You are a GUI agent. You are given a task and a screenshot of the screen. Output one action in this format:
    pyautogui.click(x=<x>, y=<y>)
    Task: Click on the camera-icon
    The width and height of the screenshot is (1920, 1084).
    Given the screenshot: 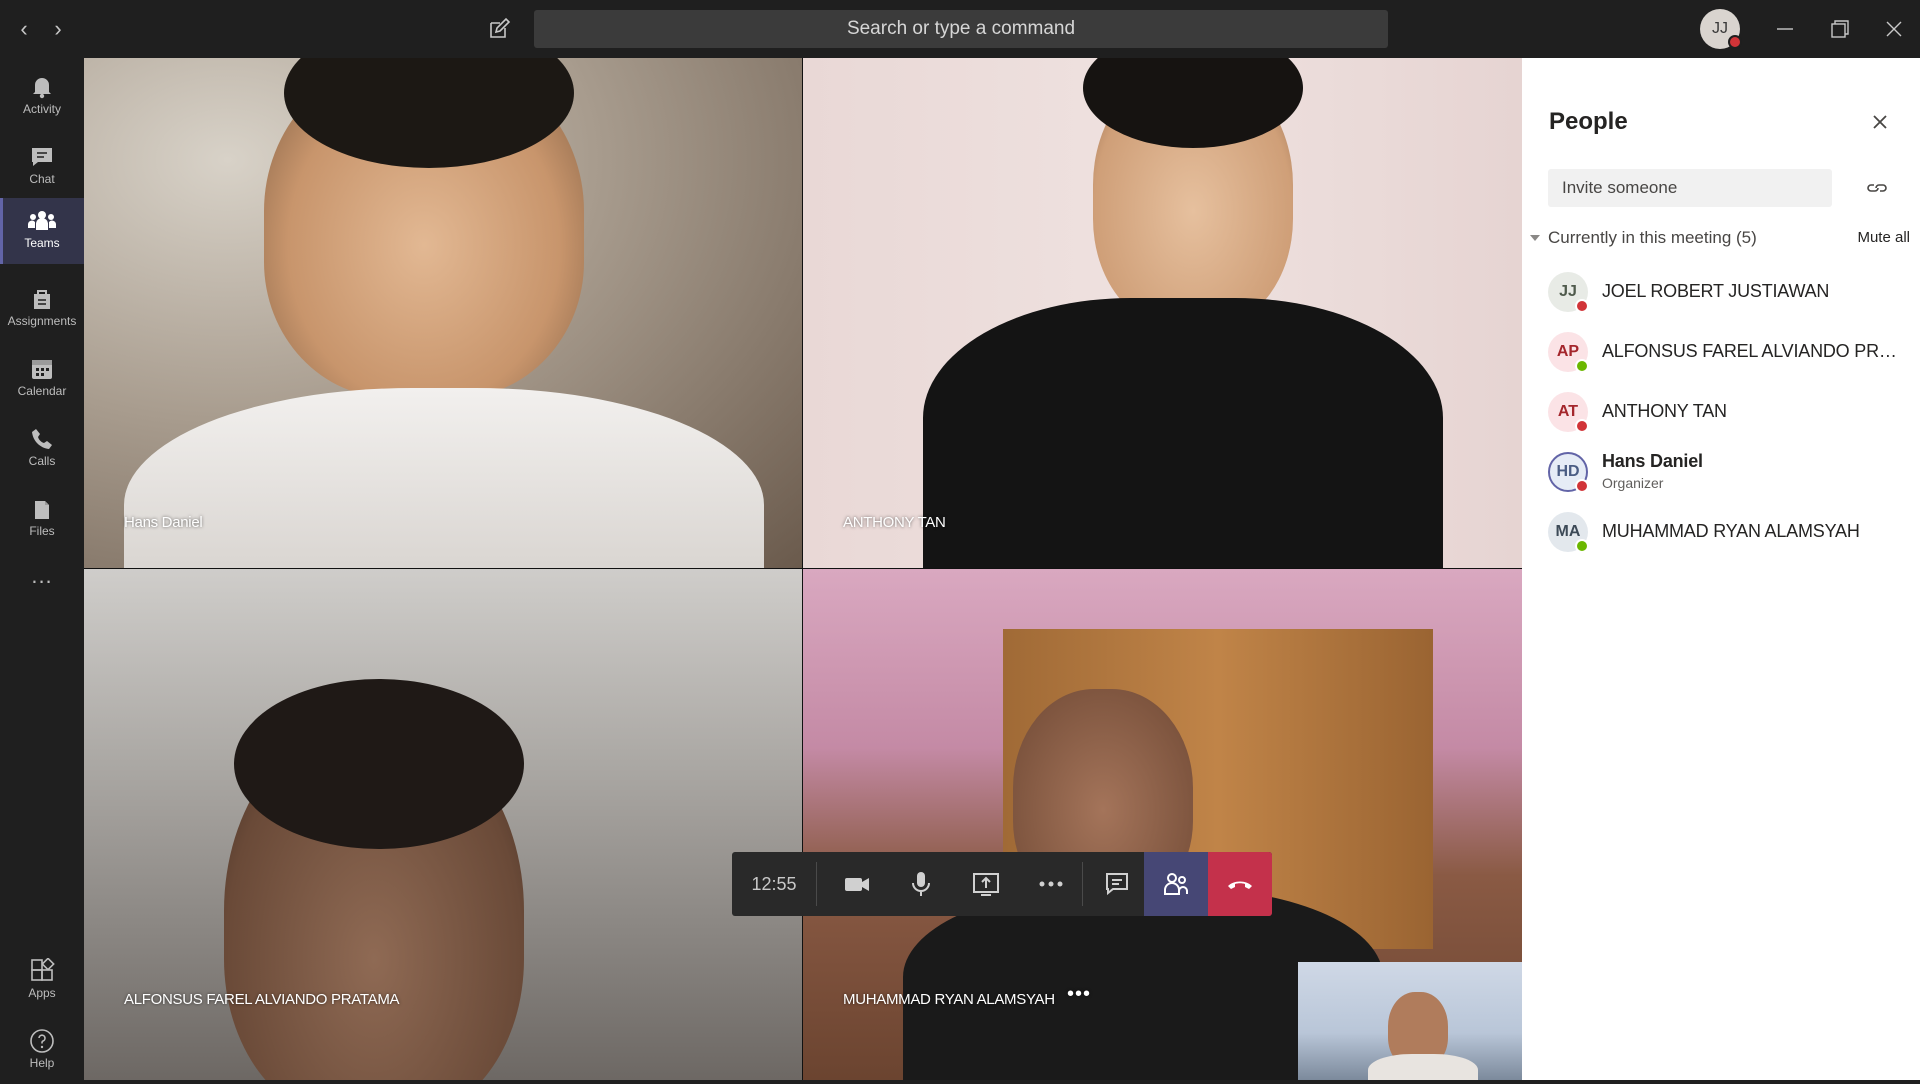 What is the action you would take?
    pyautogui.click(x=857, y=884)
    